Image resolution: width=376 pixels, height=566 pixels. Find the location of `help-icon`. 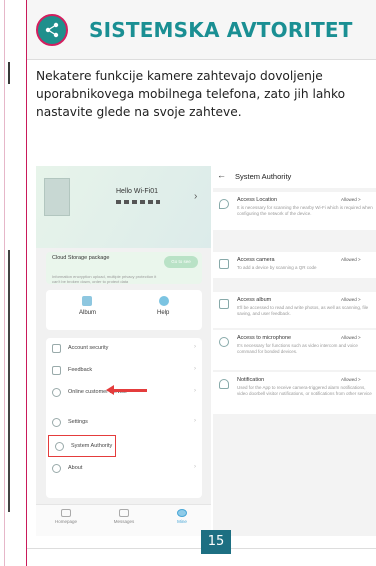

help-icon is located at coordinates (164, 301).